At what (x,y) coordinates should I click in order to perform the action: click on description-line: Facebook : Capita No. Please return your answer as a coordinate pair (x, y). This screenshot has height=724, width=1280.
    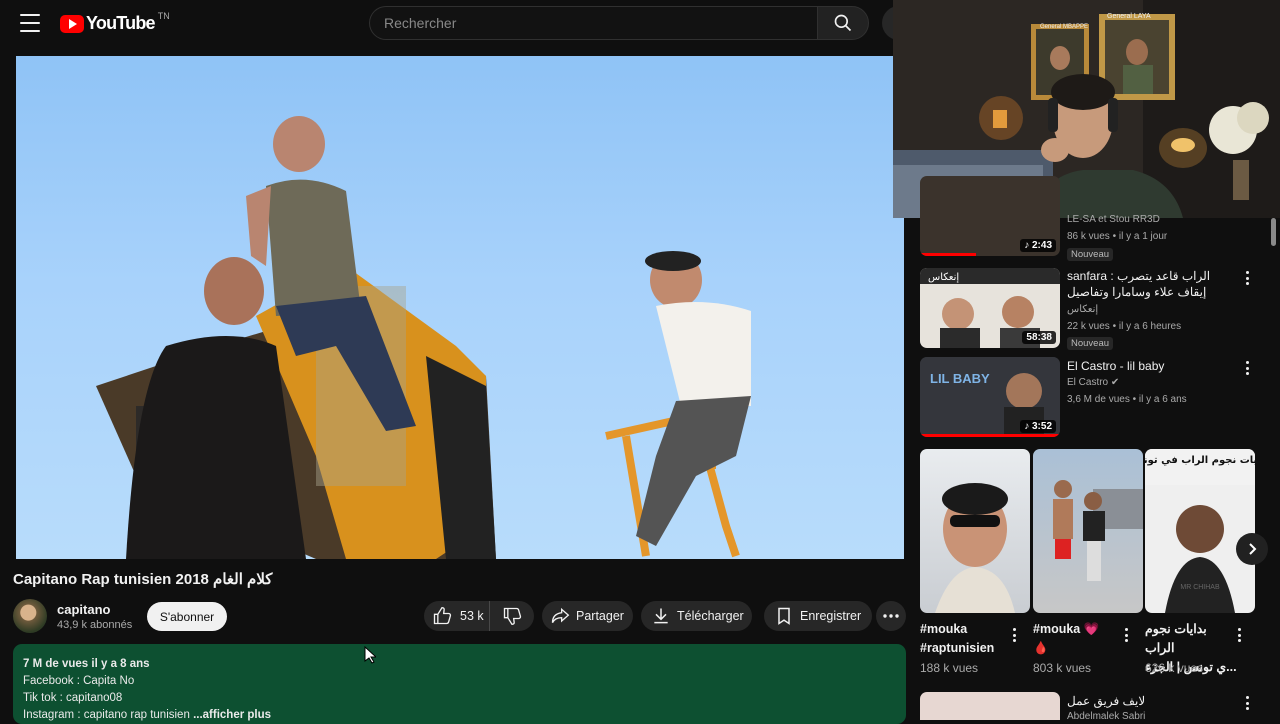
    Looking at the image, I should click on (79, 681).